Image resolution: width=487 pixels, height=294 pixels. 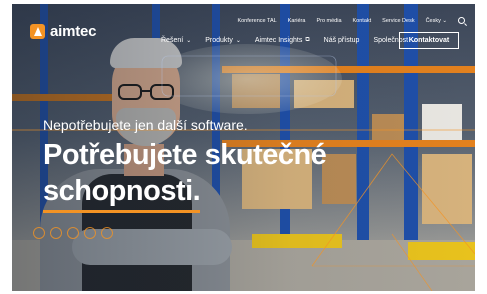 What do you see at coordinates (219, 40) in the screenshot?
I see `nav-item-label: Produkty` at bounding box center [219, 40].